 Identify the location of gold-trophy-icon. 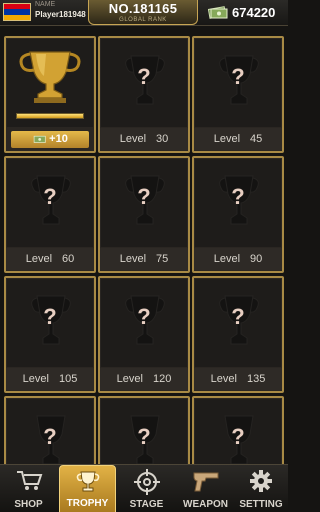
(50, 77).